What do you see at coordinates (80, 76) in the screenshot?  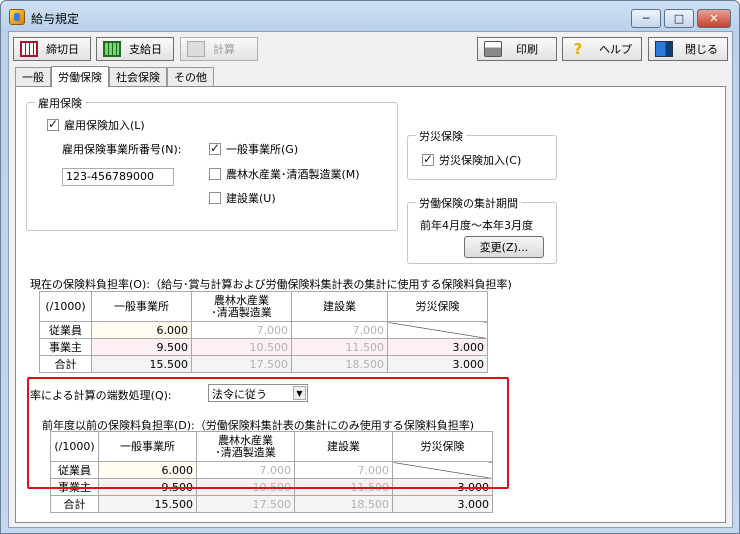 I see `tab-labor-insurance: 労働保険` at bounding box center [80, 76].